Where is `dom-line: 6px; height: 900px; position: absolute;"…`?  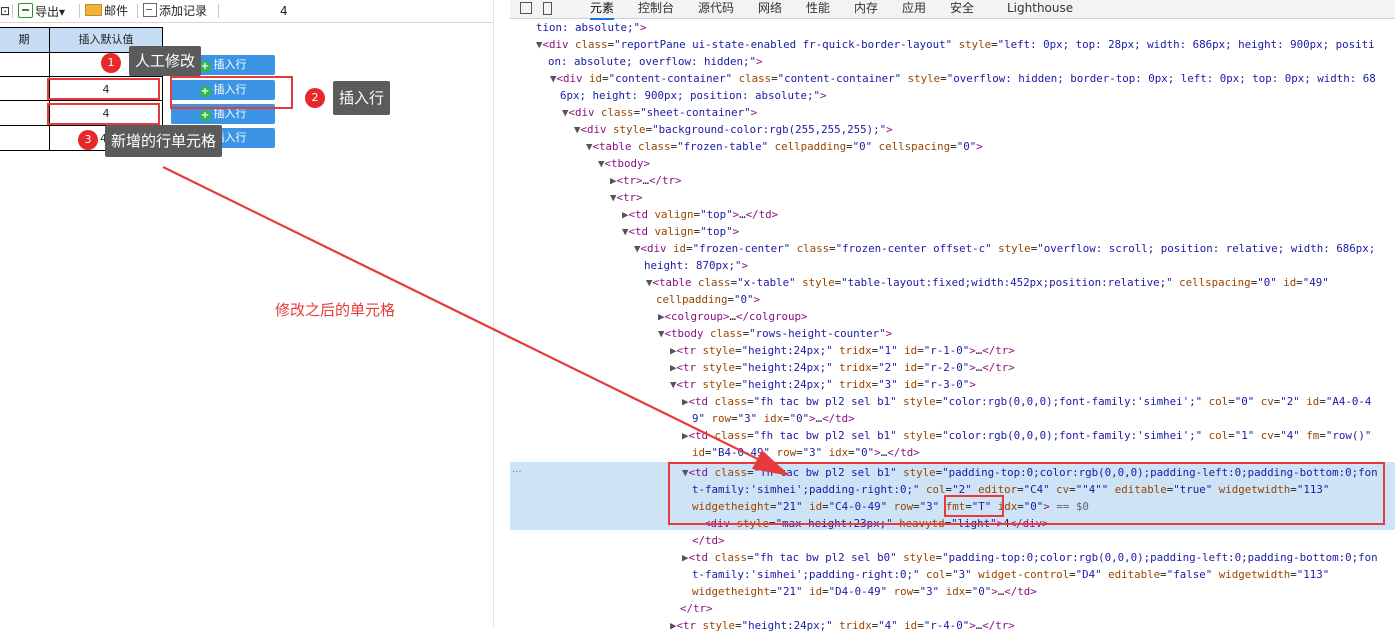 dom-line: 6px; height: 900px; position: absolute;"… is located at coordinates (693, 95).